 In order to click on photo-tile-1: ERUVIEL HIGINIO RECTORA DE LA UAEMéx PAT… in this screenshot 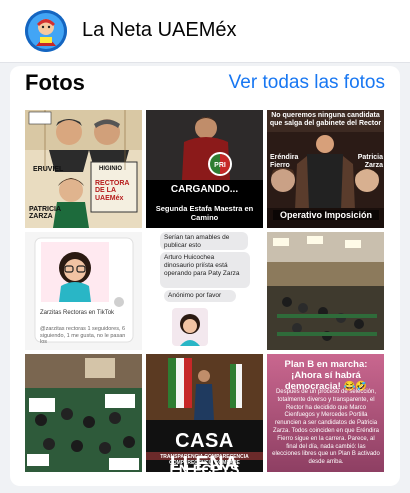, I will do `click(83, 169)`.